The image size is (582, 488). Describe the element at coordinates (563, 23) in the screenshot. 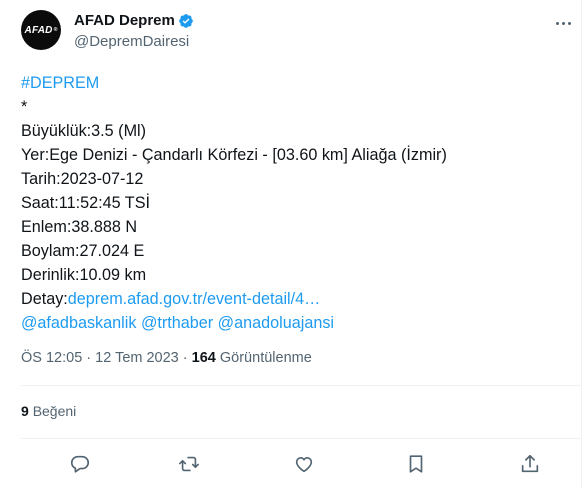

I see `more-options-icon` at that location.